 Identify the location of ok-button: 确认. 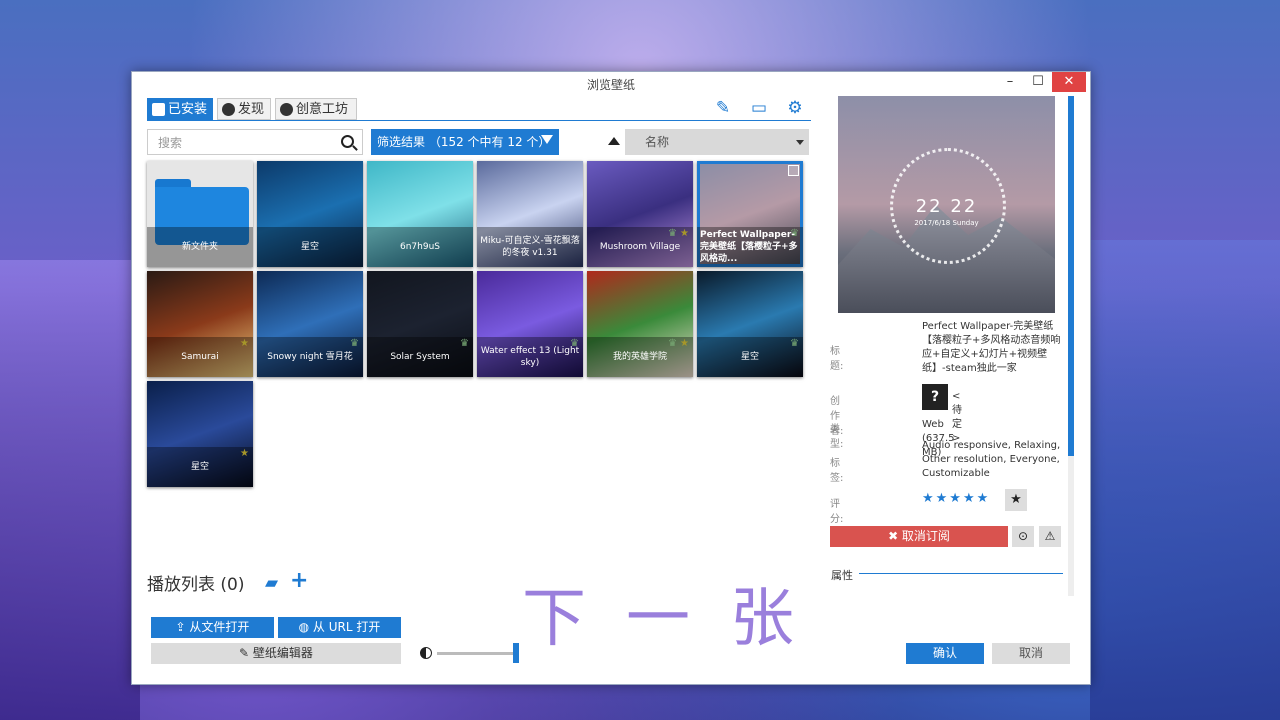
(945, 653).